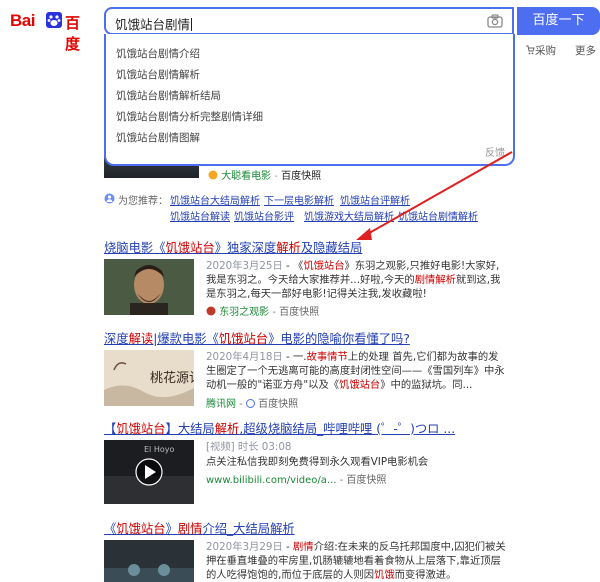 This screenshot has height=582, width=600. What do you see at coordinates (585, 50) in the screenshot?
I see `more-link: 更多` at bounding box center [585, 50].